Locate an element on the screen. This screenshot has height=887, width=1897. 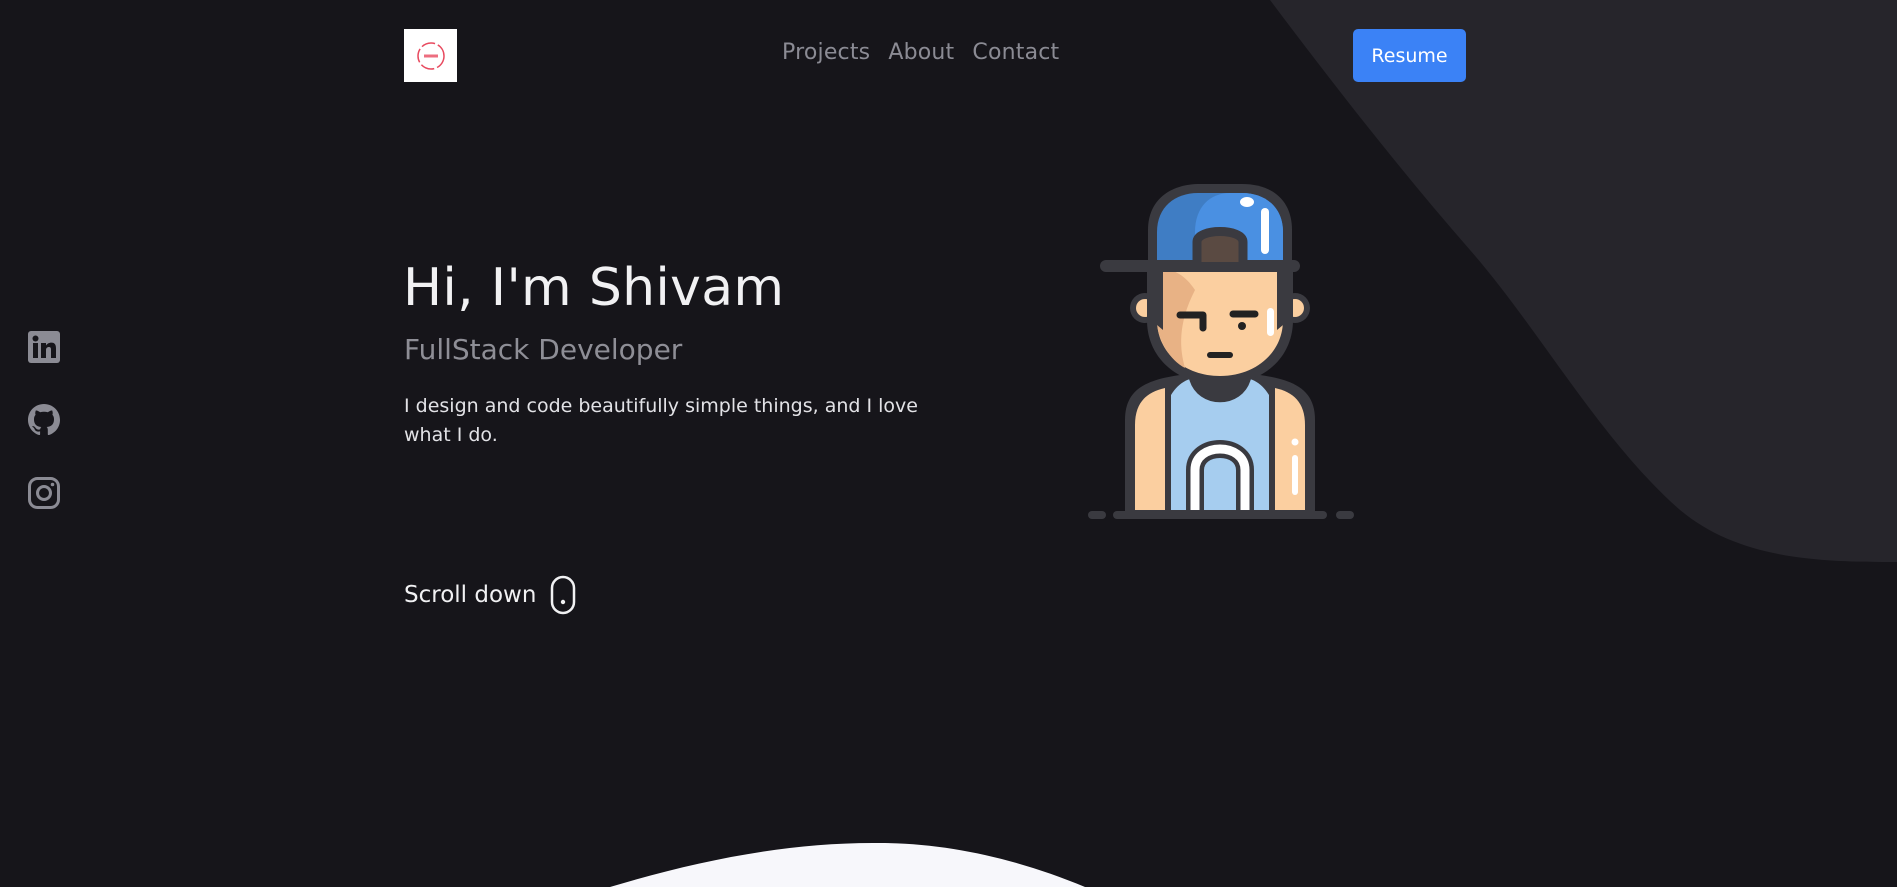
mouse-icon is located at coordinates (563, 595).